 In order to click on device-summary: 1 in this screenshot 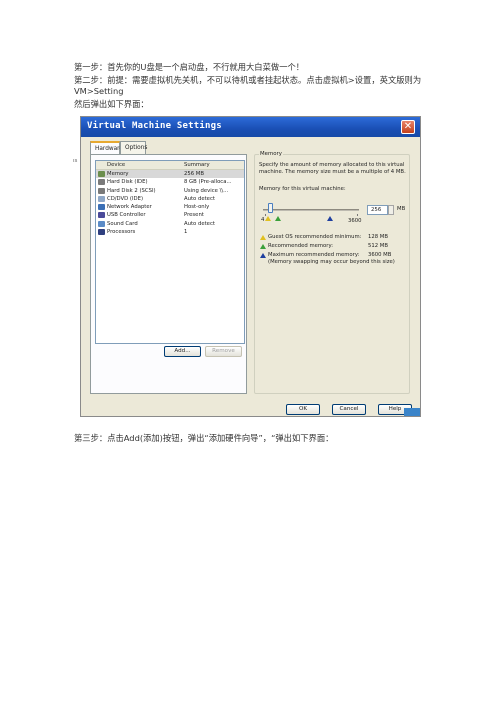, I will do `click(186, 232)`.